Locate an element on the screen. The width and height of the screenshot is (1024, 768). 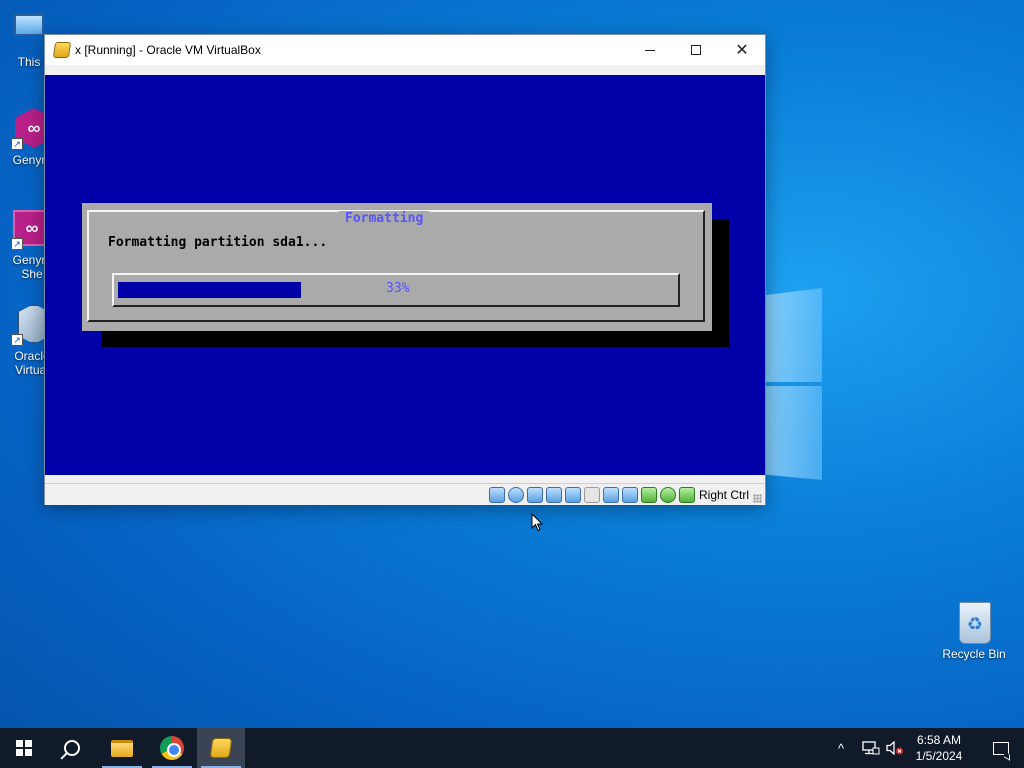
maximize-button is located at coordinates (696, 50).